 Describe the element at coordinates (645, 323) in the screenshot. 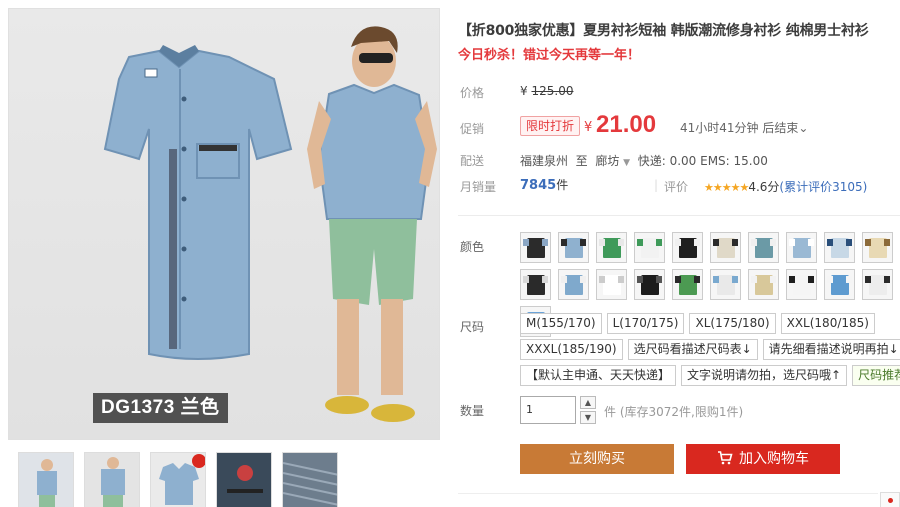

I see `size-option: L(170/175)` at that location.